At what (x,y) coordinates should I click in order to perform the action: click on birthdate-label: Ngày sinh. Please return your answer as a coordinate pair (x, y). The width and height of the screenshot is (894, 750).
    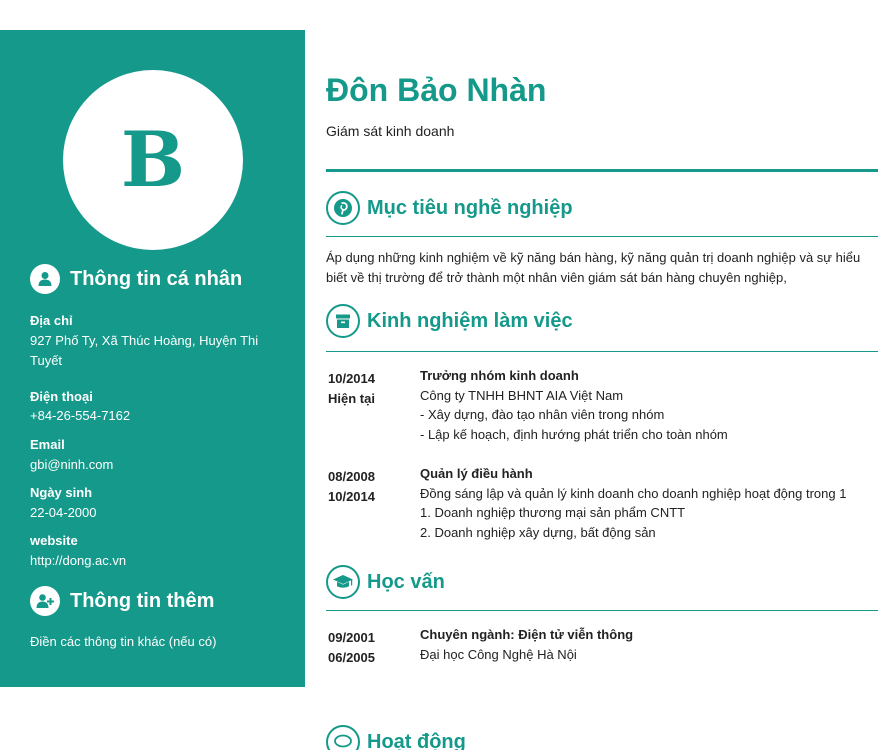
    Looking at the image, I should click on (61, 492).